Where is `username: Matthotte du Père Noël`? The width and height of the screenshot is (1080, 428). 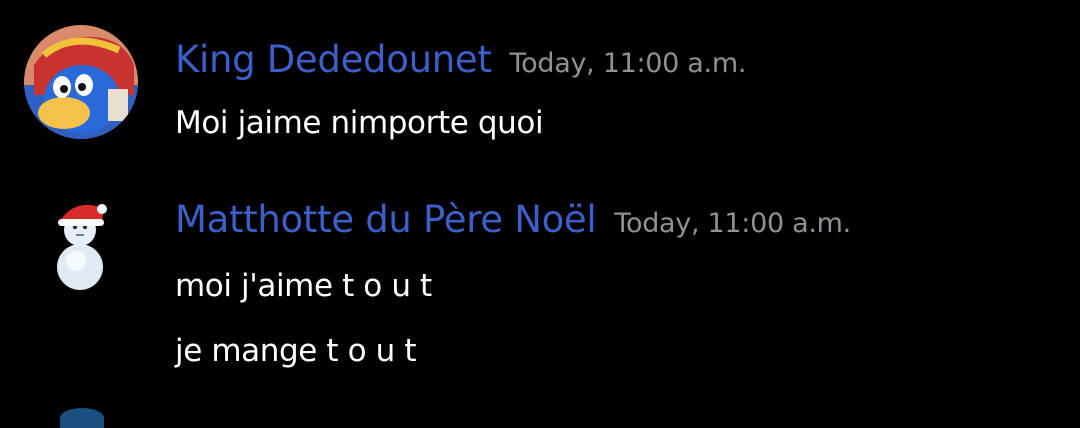 username: Matthotte du Père Noël is located at coordinates (386, 219).